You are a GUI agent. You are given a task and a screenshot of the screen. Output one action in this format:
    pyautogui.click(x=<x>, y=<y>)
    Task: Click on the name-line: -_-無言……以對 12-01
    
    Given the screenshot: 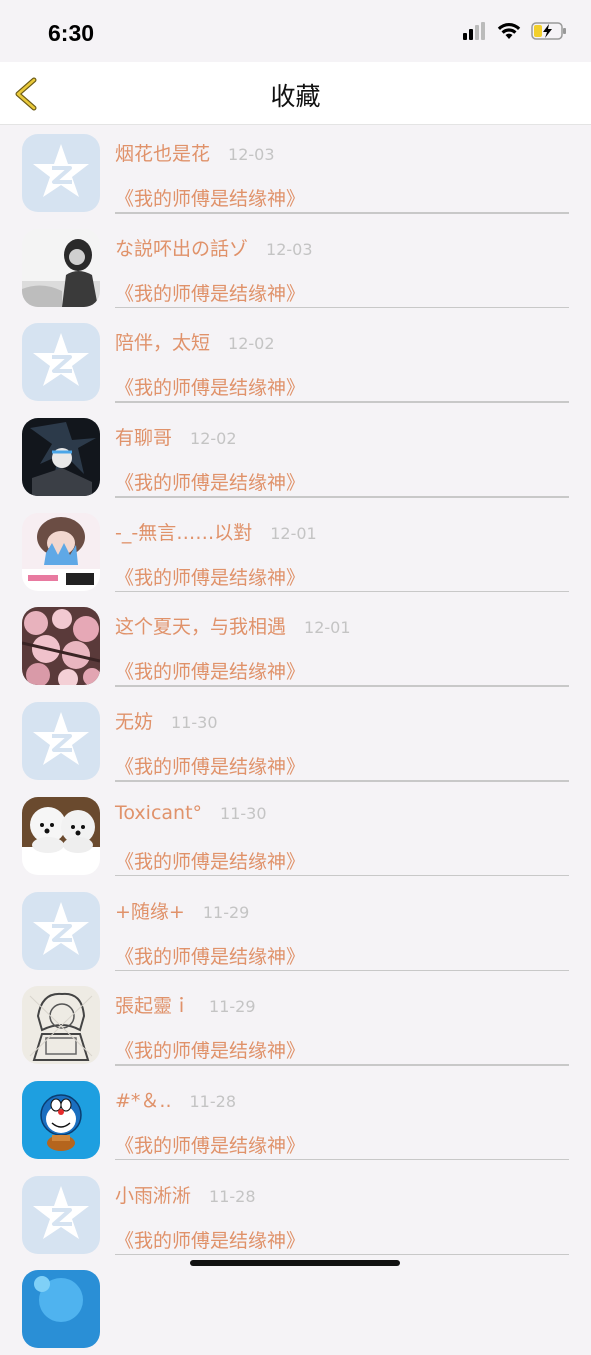 What is the action you would take?
    pyautogui.click(x=216, y=531)
    